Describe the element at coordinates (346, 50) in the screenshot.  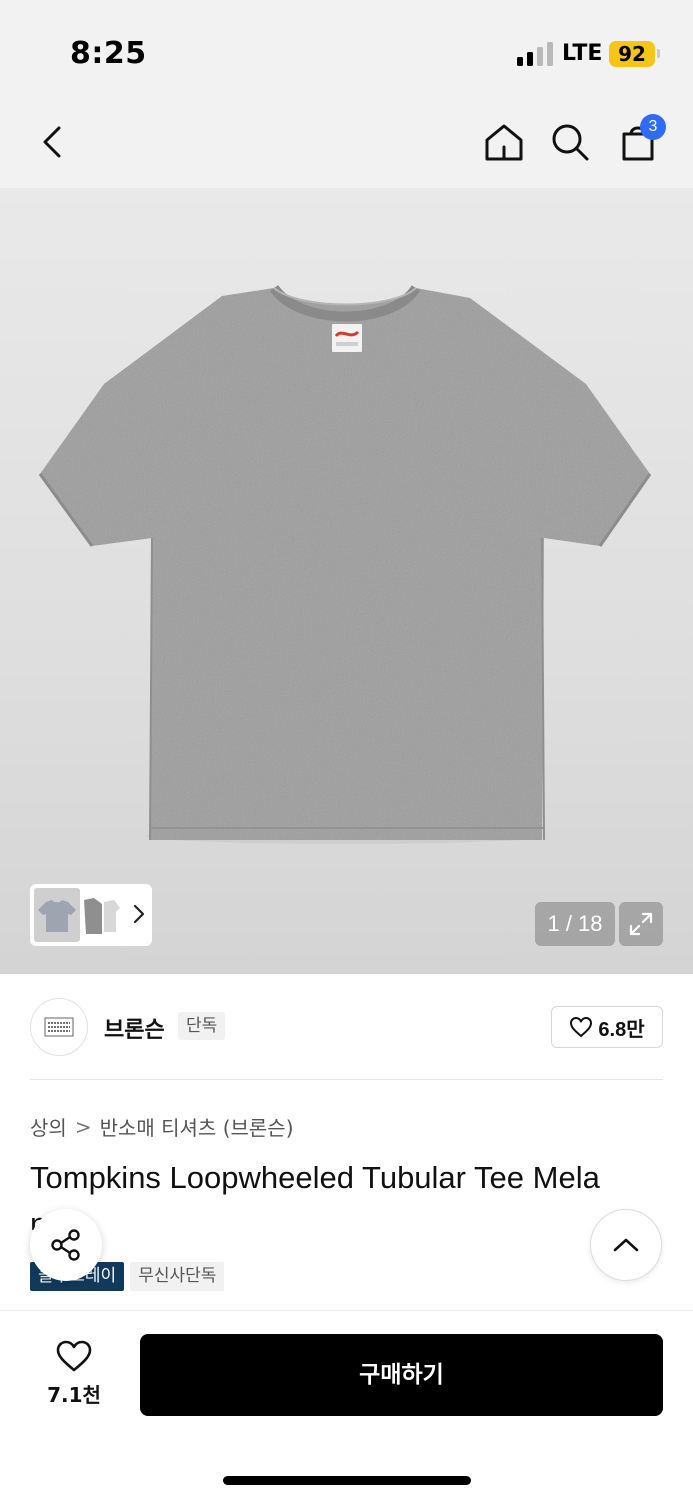
I see `status-bar: 8:25 LTE 92` at that location.